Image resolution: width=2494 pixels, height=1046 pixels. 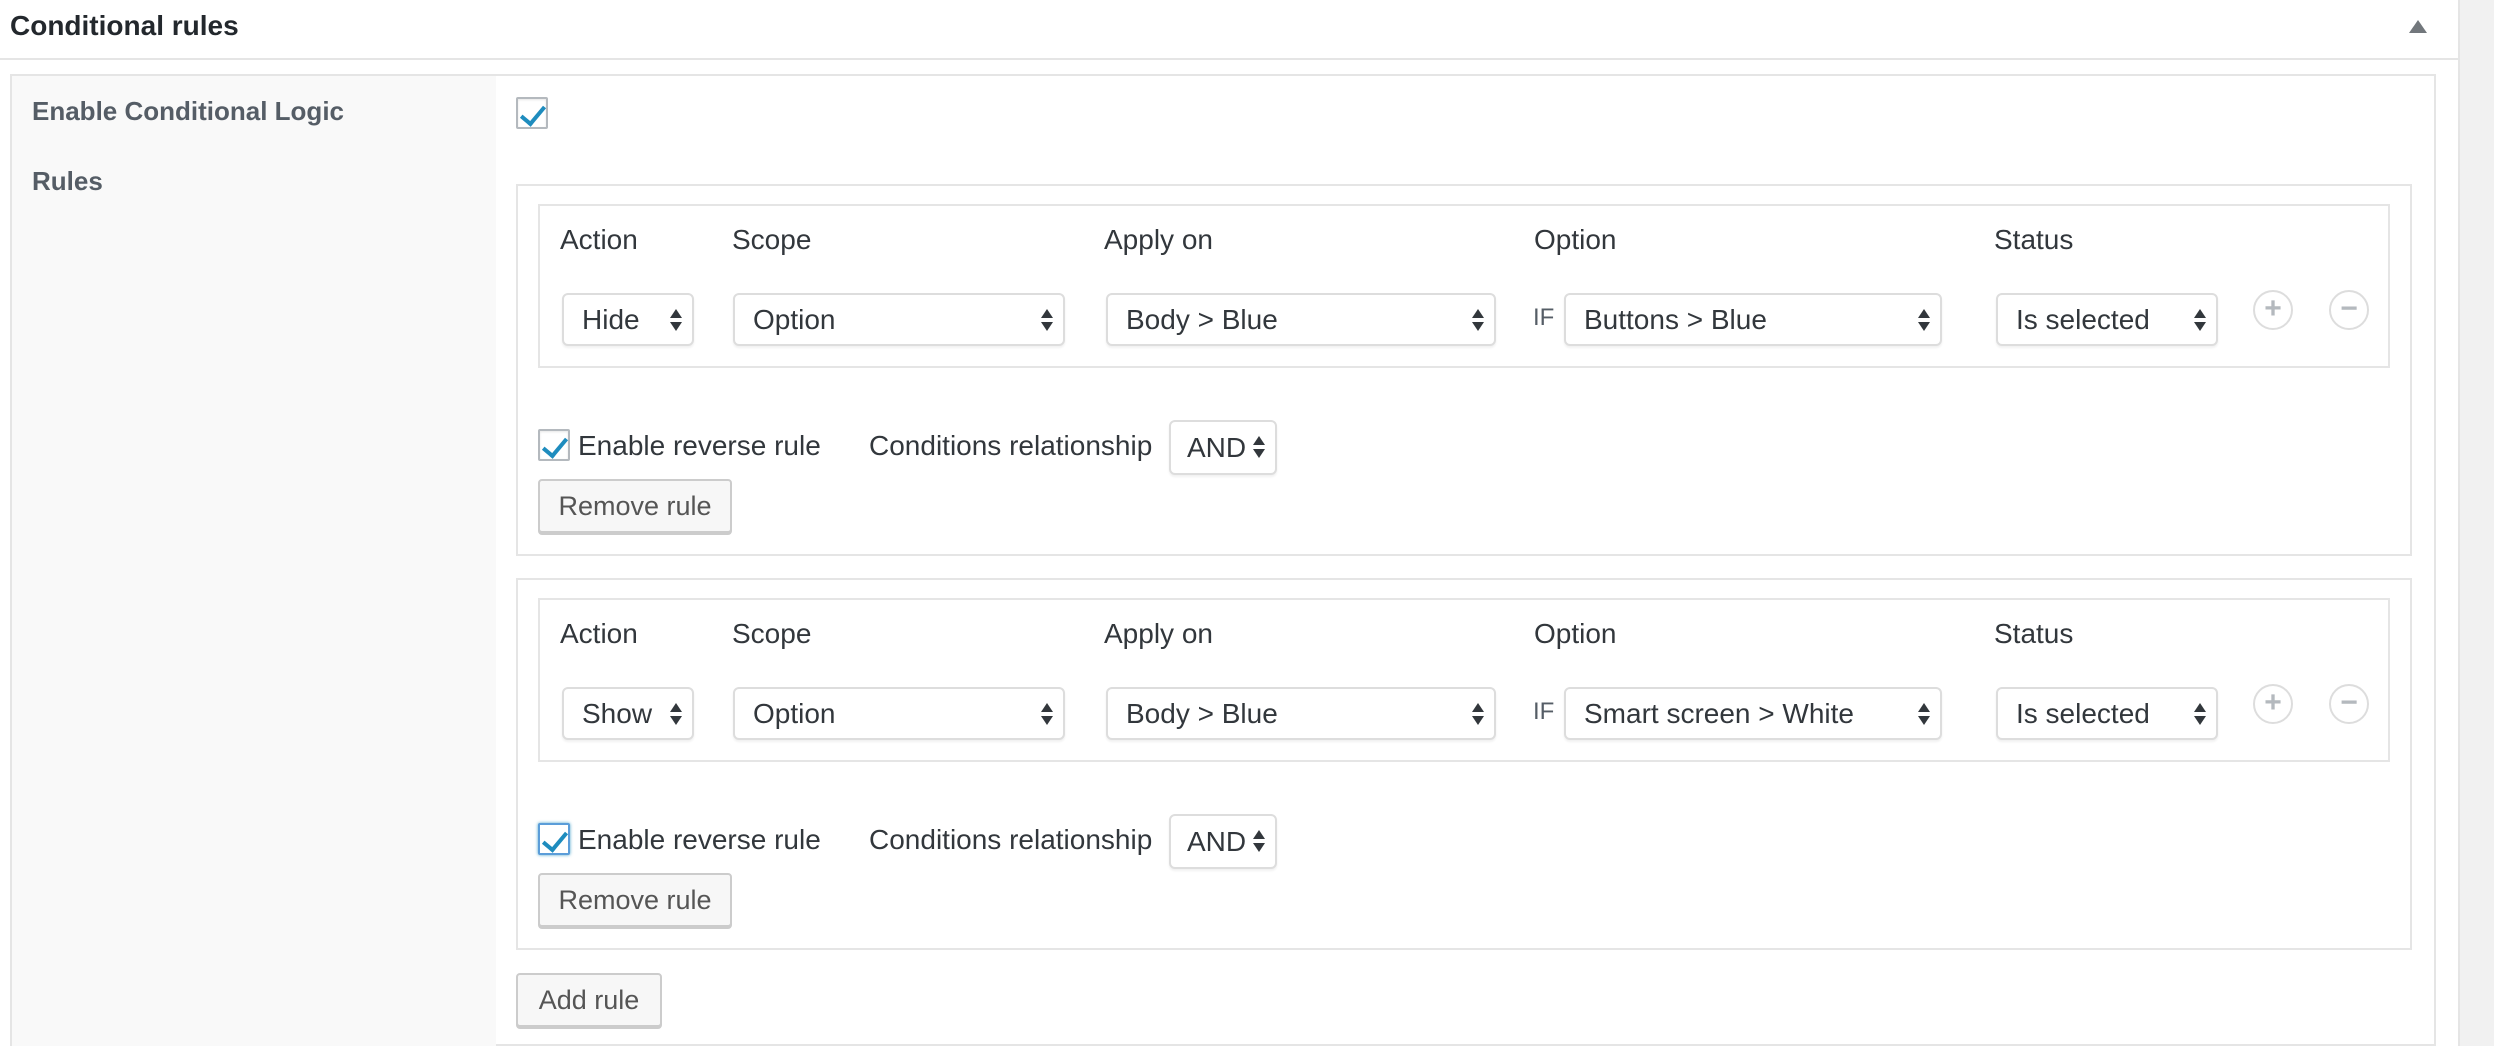 What do you see at coordinates (1675, 319) in the screenshot?
I see `option-select-value: Buttons > Blue` at bounding box center [1675, 319].